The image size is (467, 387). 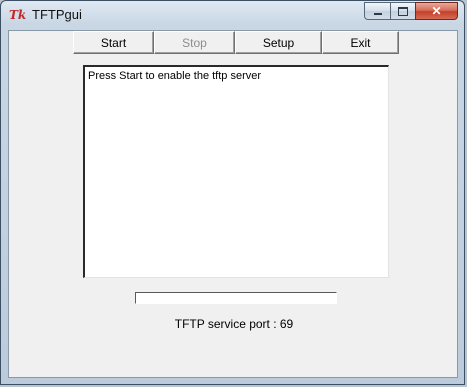 I want to click on start-button: Start, so click(x=113, y=42).